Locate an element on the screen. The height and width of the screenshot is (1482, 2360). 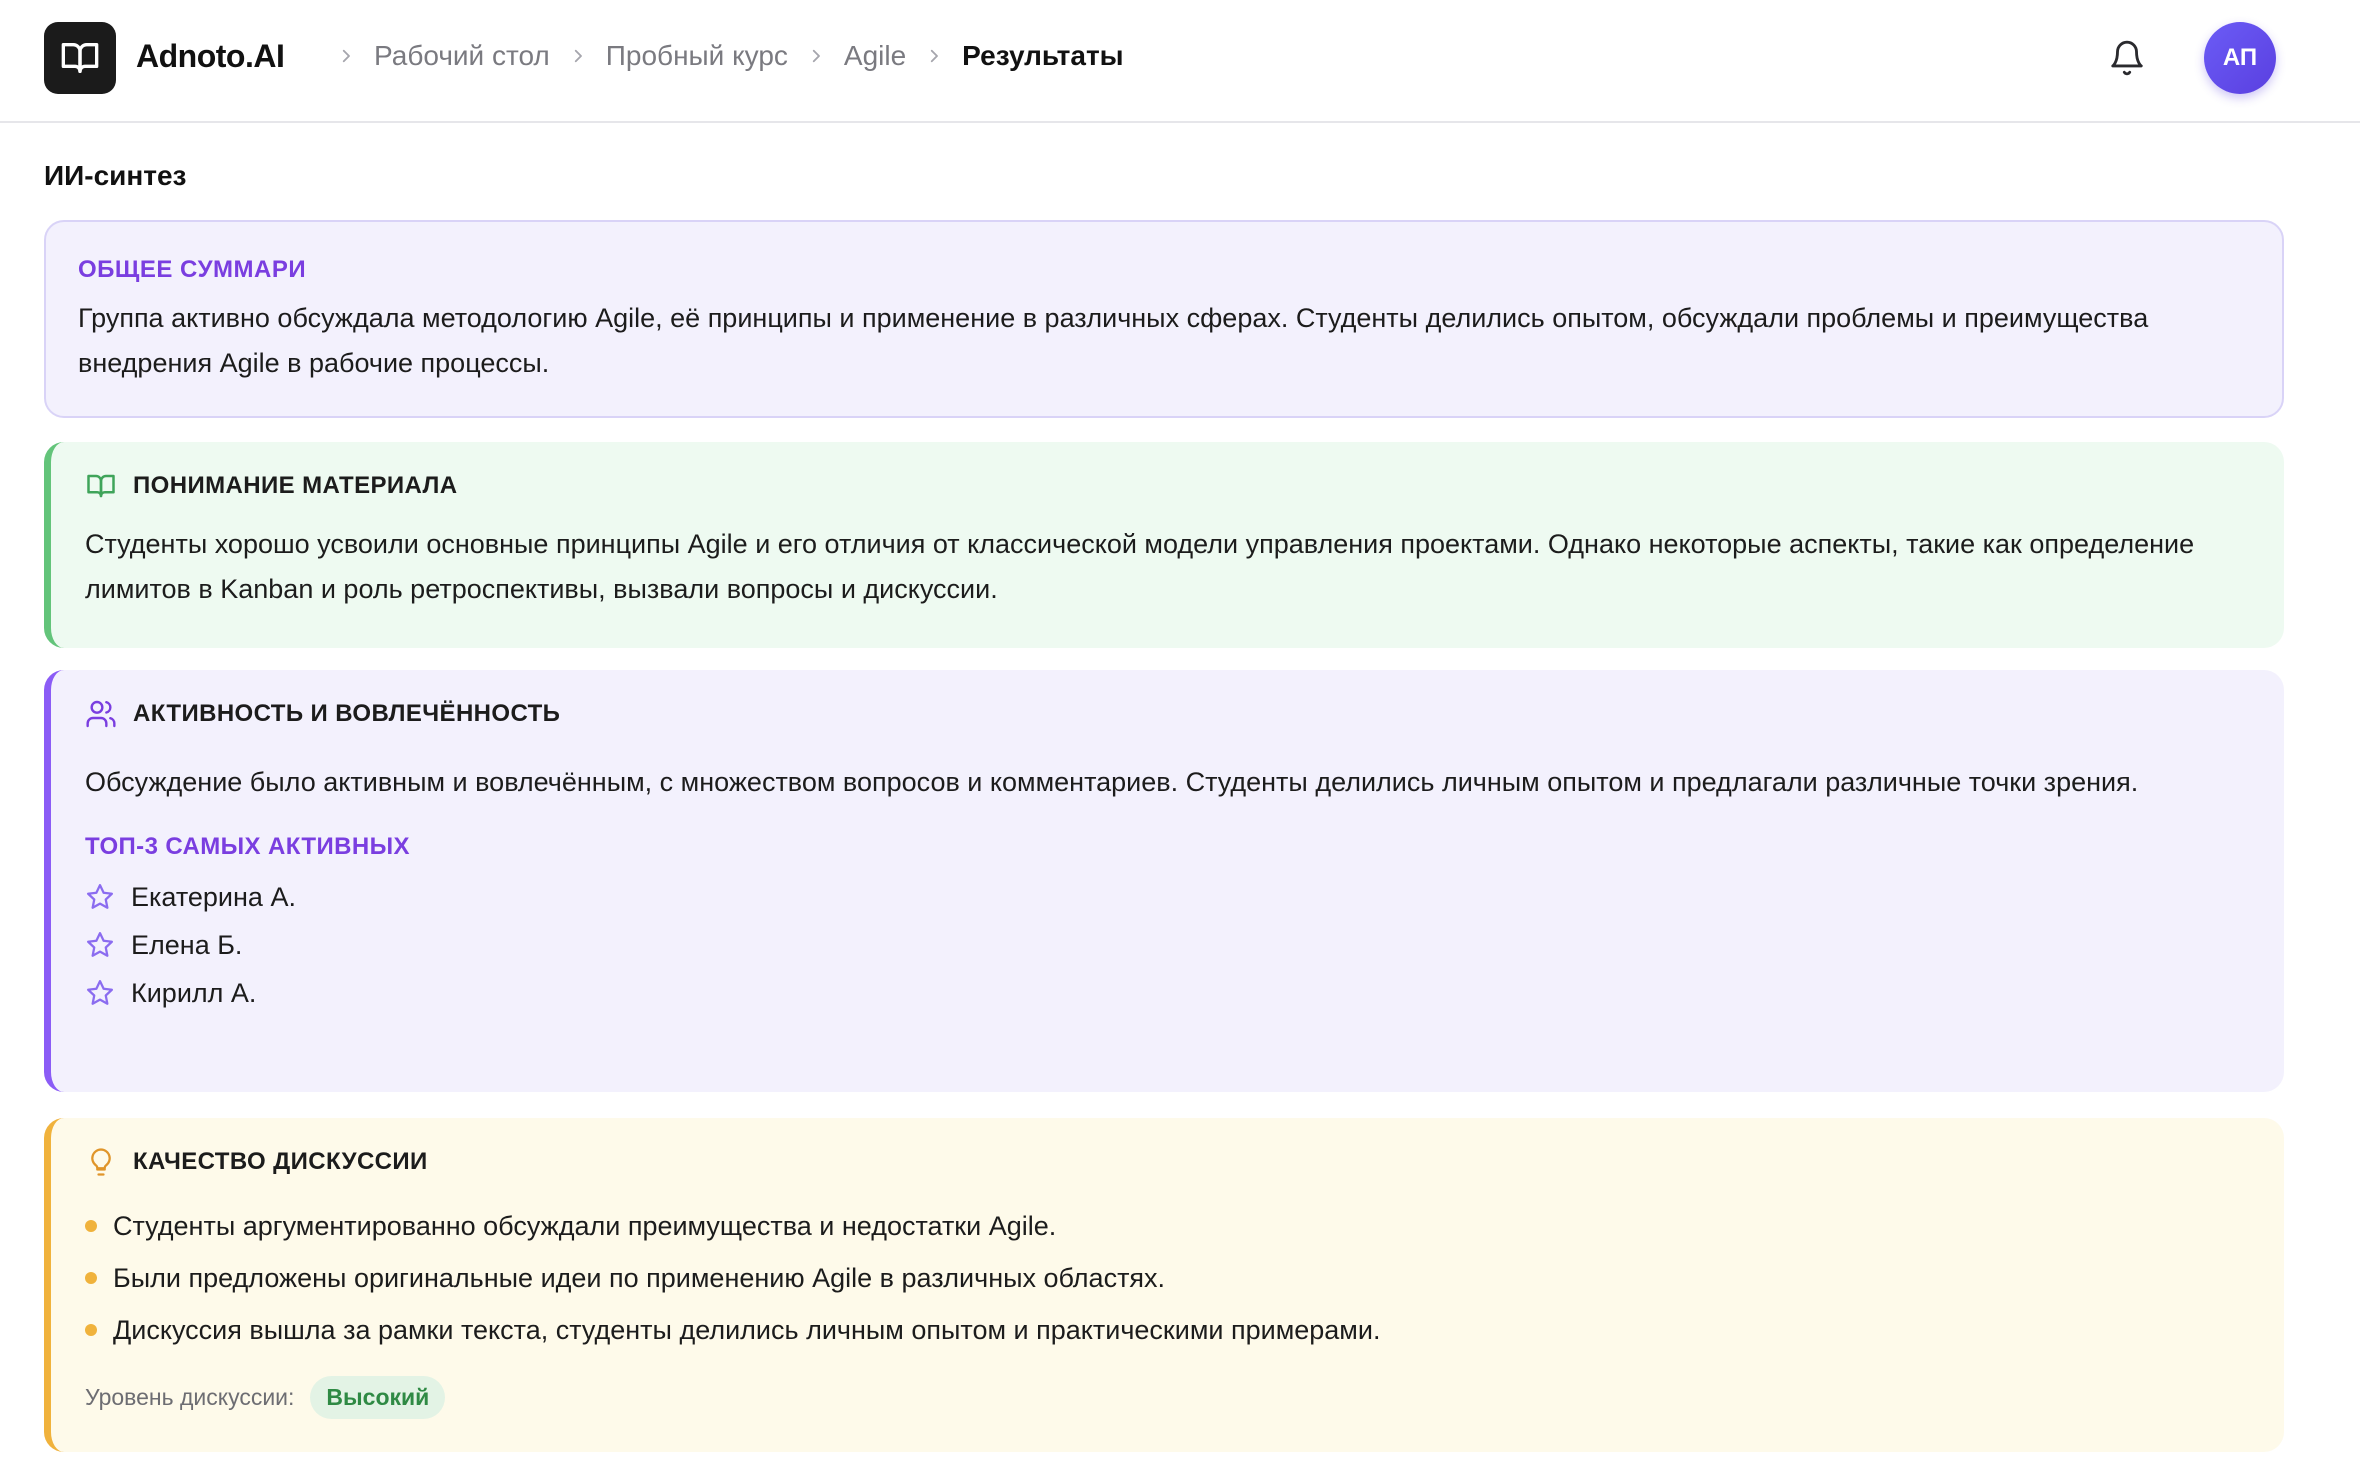
quality-header: КАЧЕСТВО ДИСКУССИИ is located at coordinates (1166, 1162).